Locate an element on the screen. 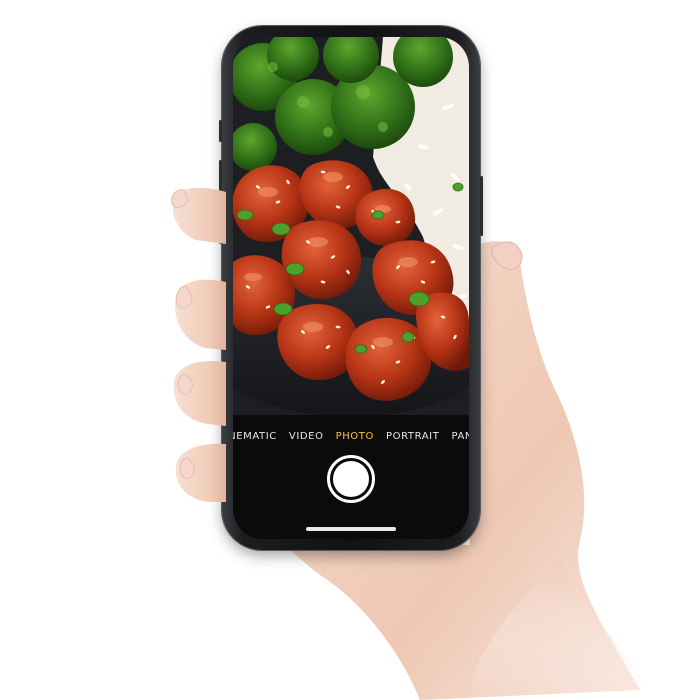  volume-down-button is located at coordinates (220, 225).